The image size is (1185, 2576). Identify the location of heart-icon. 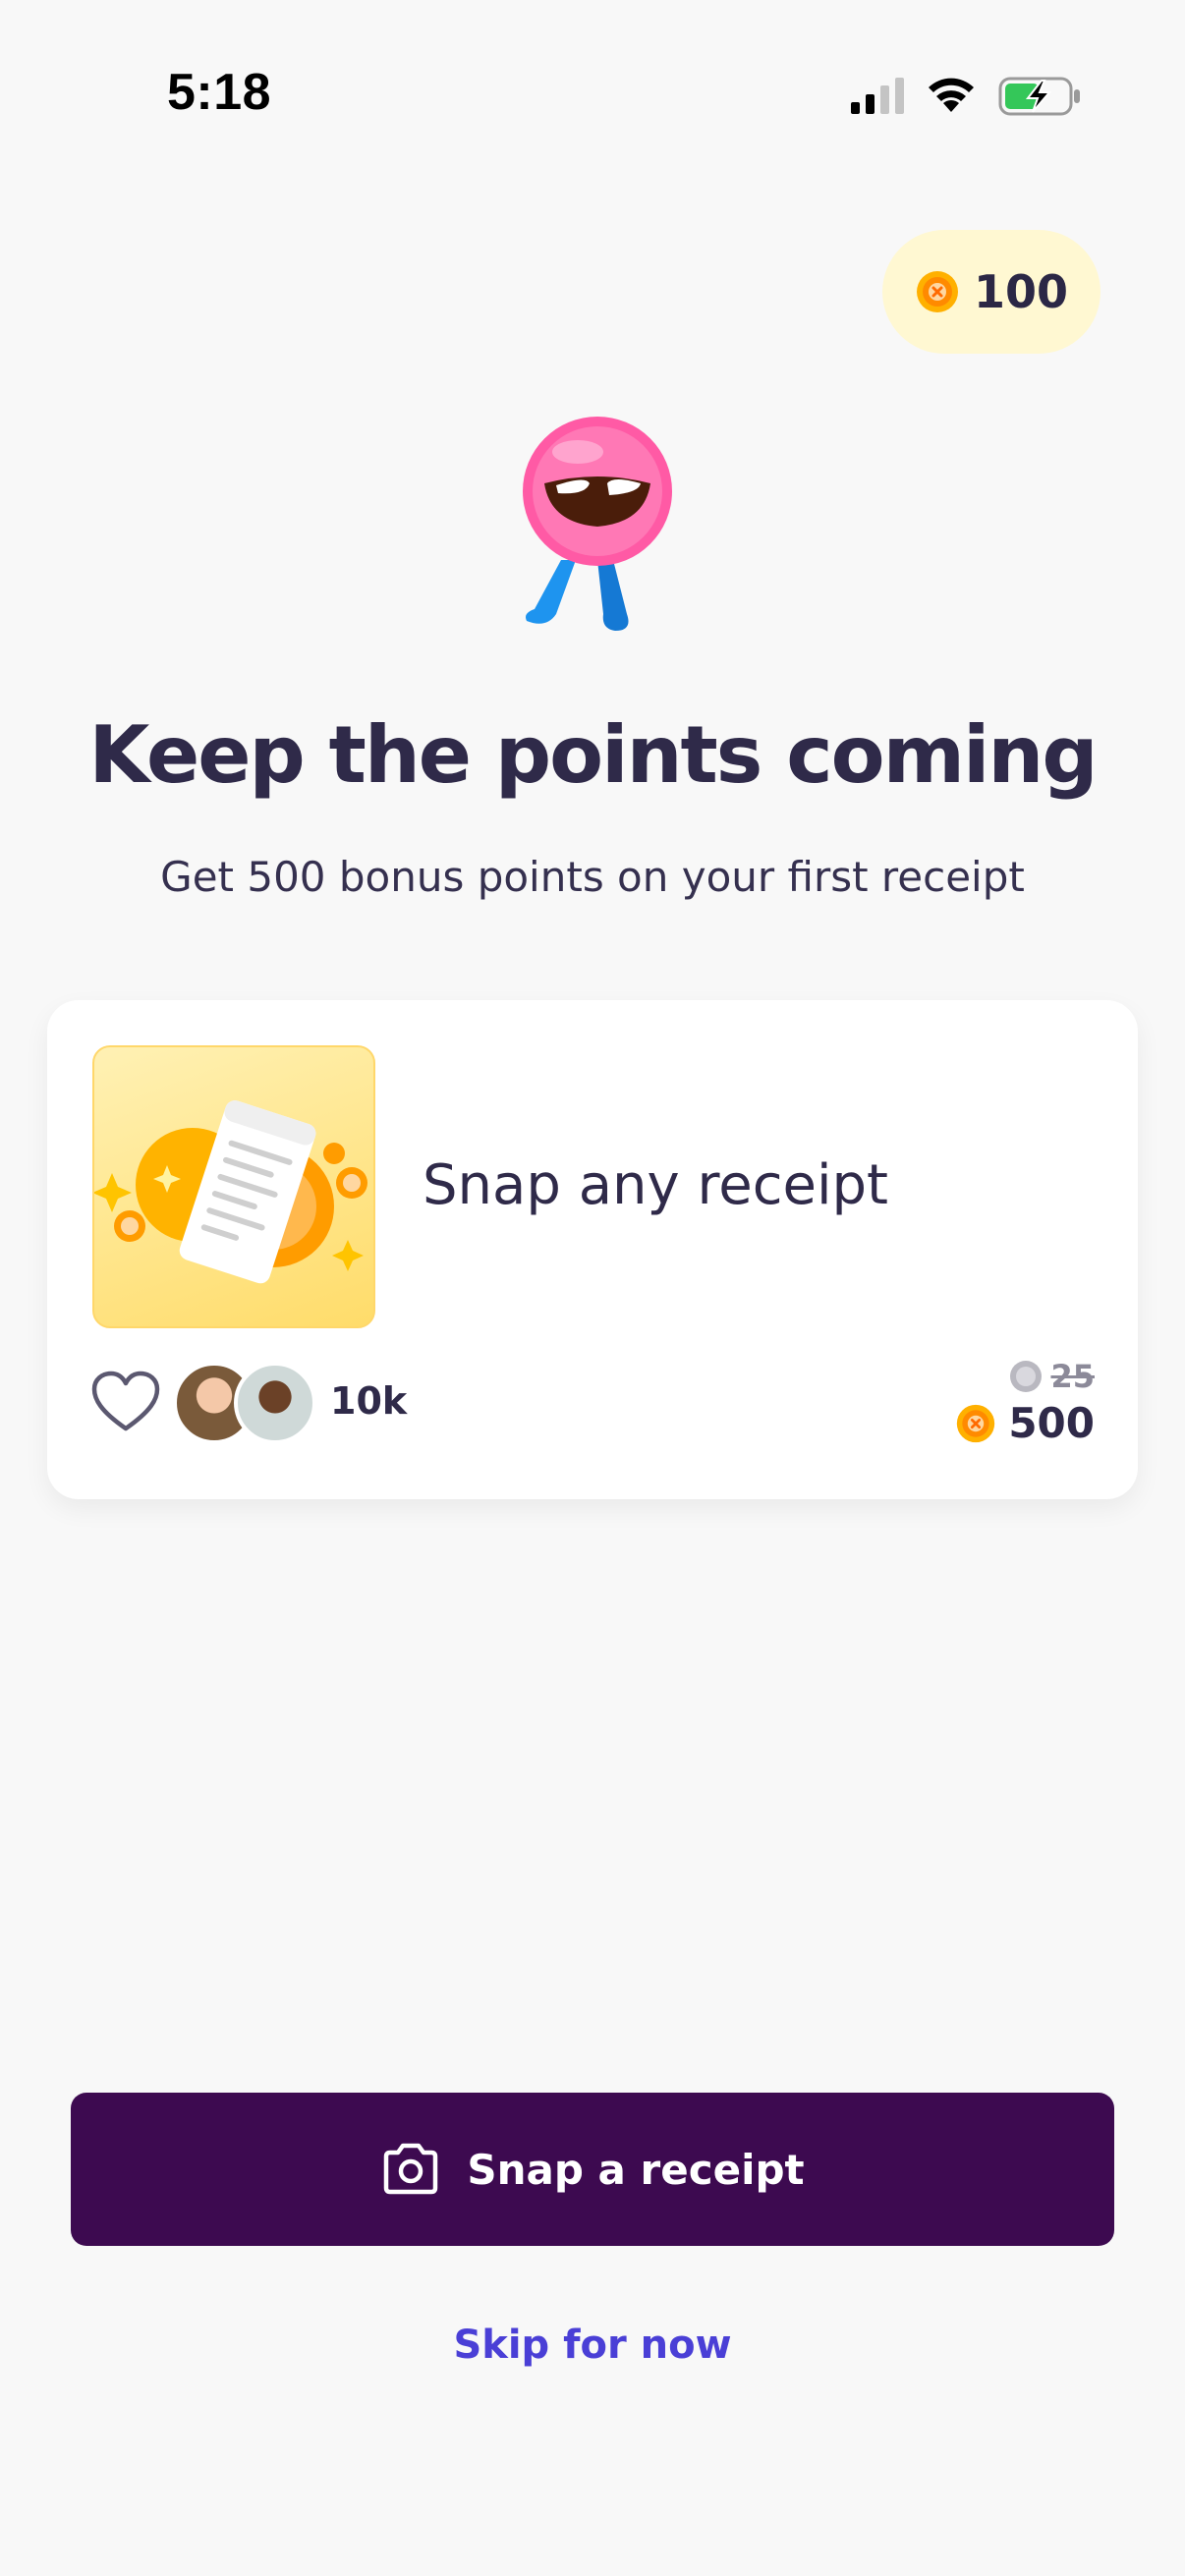
(126, 1402).